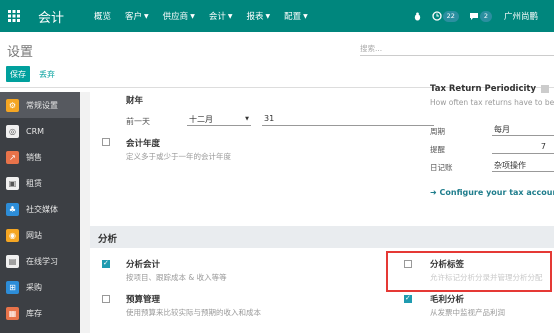 This screenshot has height=333, width=554. What do you see at coordinates (34, 157) in the screenshot?
I see `sidebar-item-label: 销售` at bounding box center [34, 157].